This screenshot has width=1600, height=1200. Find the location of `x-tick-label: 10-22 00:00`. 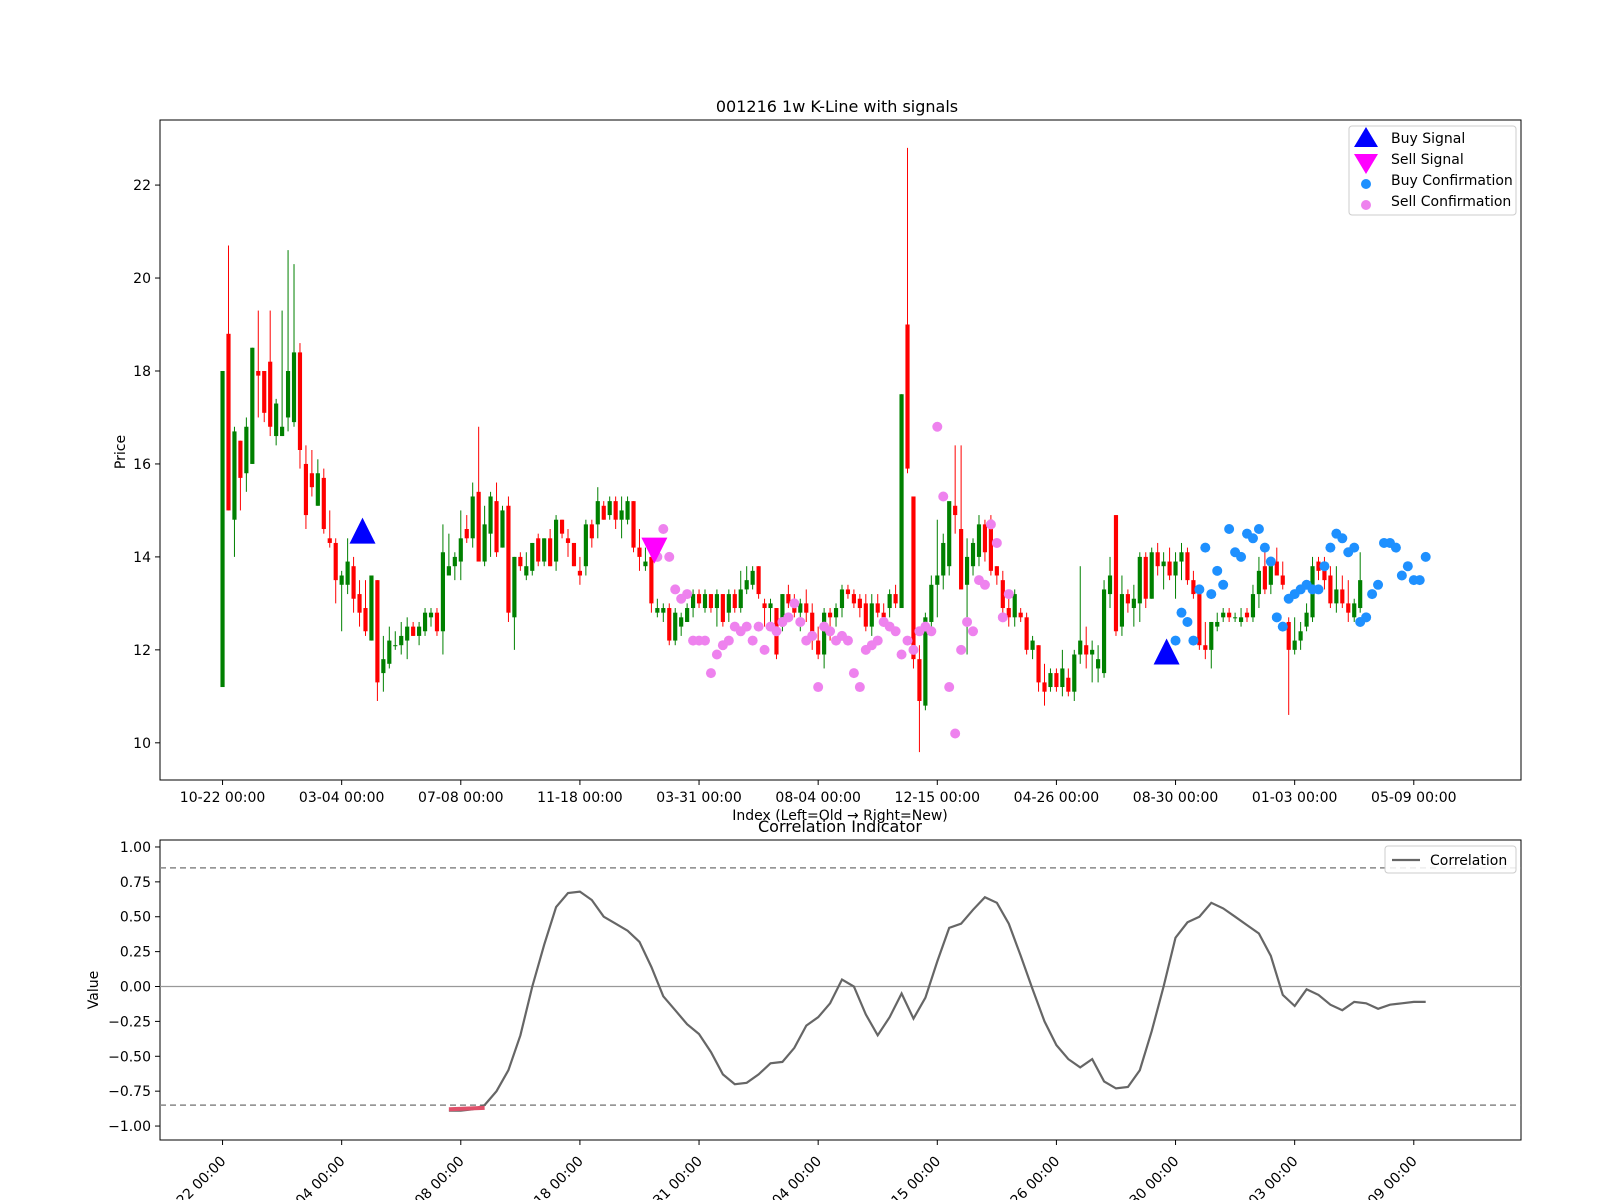

x-tick-label: 10-22 00:00 is located at coordinates (194, 1177).